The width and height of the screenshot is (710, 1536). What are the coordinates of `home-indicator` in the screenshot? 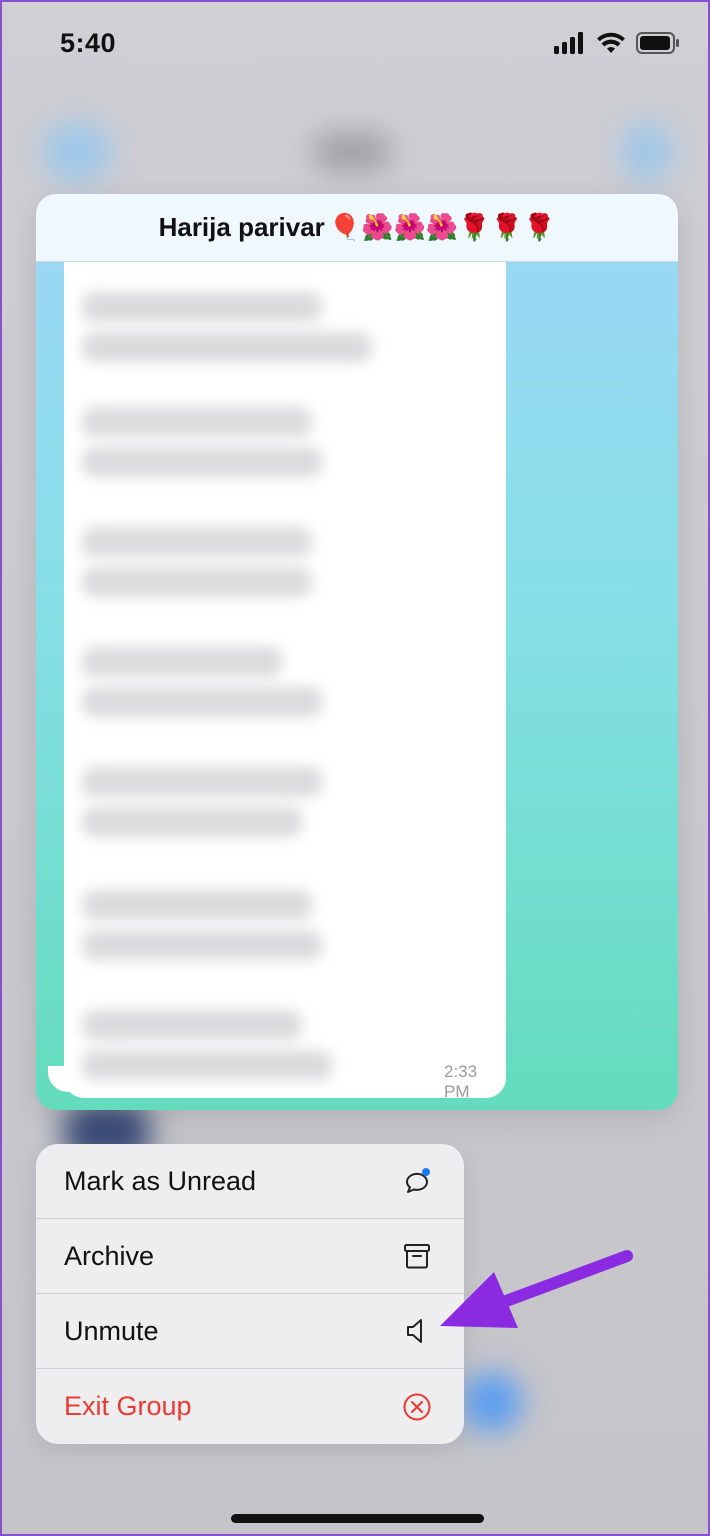 It's located at (357, 1518).